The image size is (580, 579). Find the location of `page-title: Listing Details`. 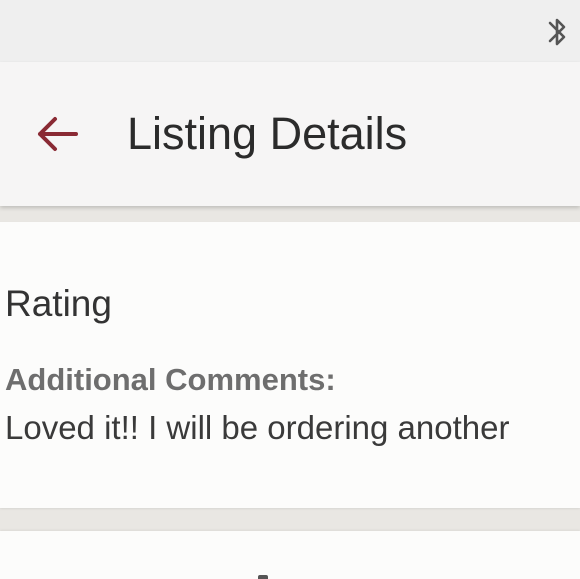

page-title: Listing Details is located at coordinates (267, 133).